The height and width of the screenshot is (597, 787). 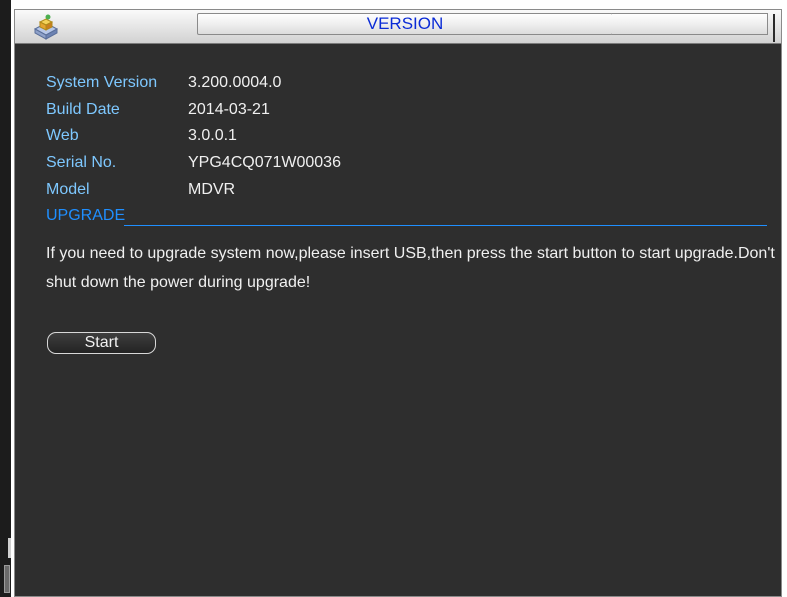 What do you see at coordinates (690, 24) in the screenshot?
I see `title-frame-right` at bounding box center [690, 24].